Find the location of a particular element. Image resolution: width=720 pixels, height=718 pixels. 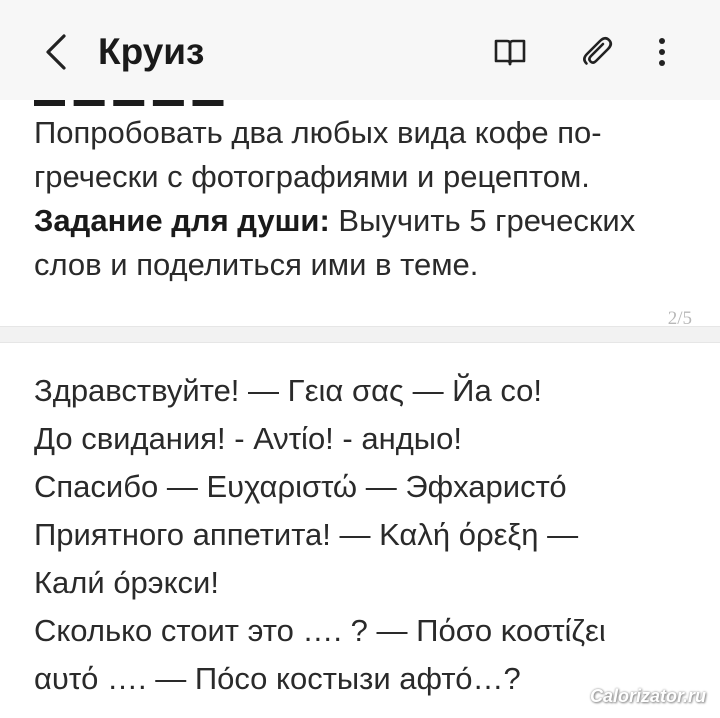

back-button is located at coordinates (56, 52).